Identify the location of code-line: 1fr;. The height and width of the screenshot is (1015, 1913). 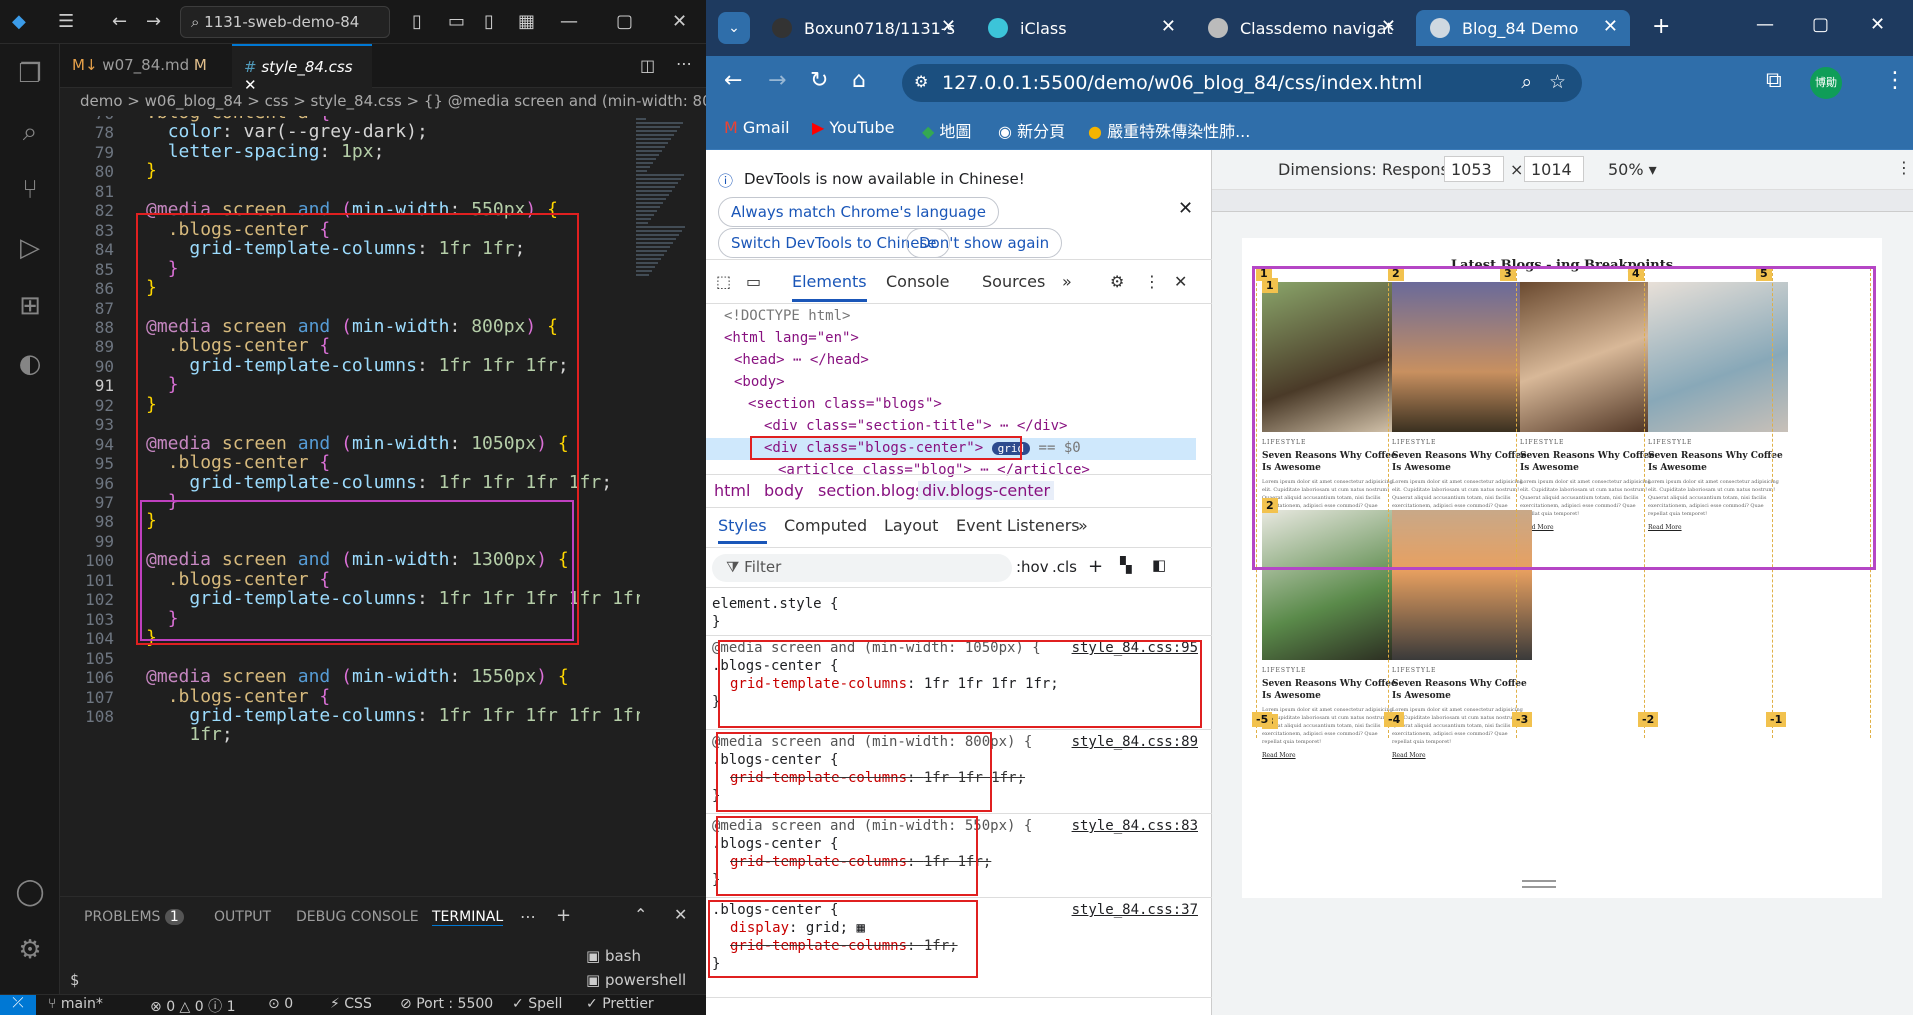
(189, 734).